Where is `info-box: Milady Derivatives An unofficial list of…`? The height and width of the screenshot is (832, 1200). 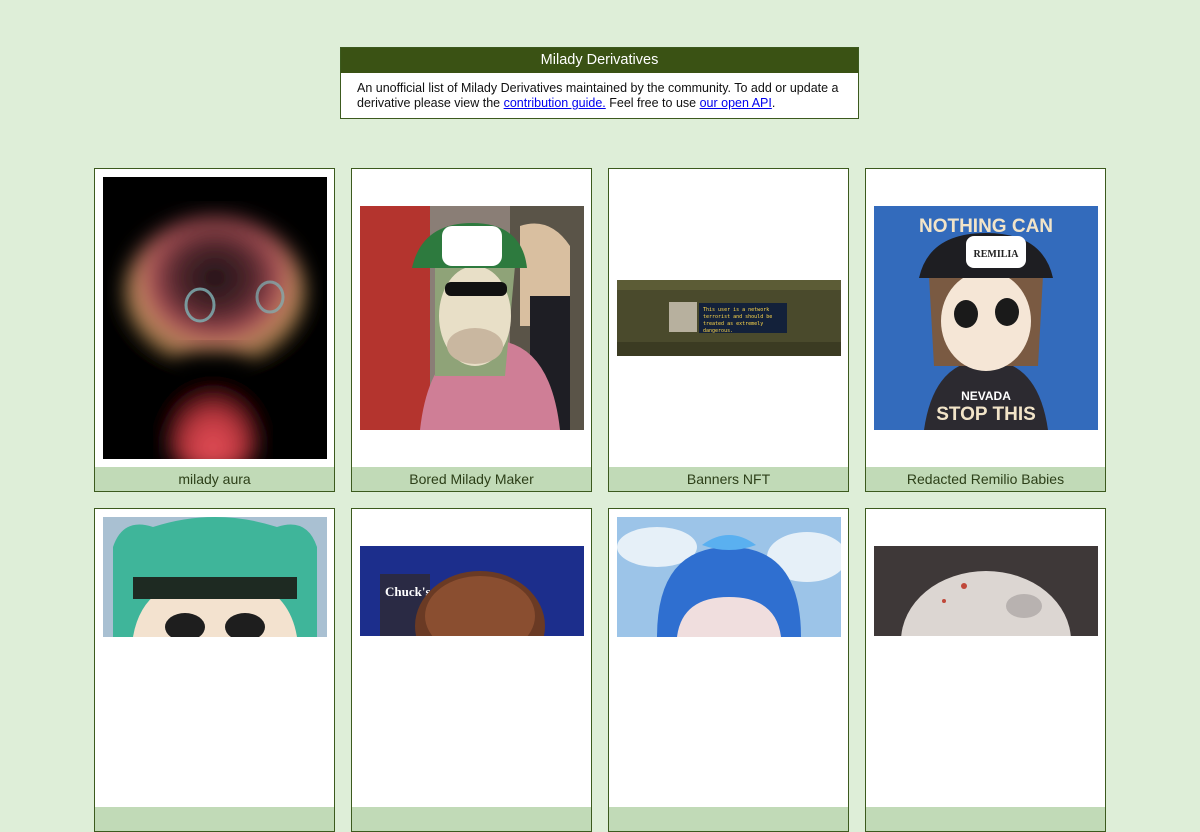
info-box: Milady Derivatives An unofficial list of… is located at coordinates (599, 83).